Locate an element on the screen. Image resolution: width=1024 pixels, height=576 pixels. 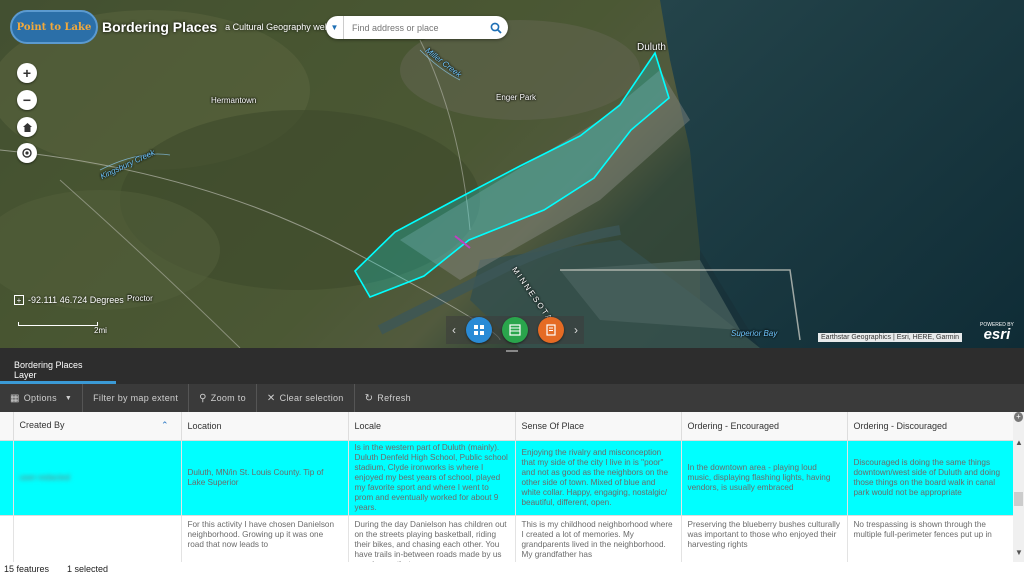
search-icon is located at coordinates (496, 28).